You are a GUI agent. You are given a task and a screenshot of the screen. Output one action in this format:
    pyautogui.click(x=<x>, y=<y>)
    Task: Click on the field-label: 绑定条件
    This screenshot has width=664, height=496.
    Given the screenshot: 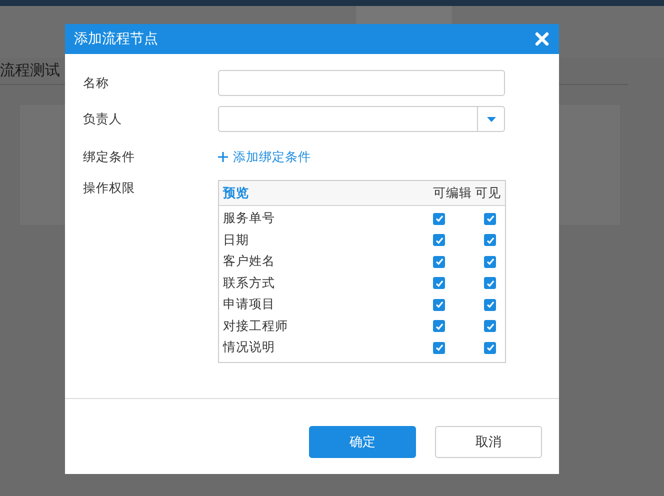 What is the action you would take?
    pyautogui.click(x=109, y=157)
    